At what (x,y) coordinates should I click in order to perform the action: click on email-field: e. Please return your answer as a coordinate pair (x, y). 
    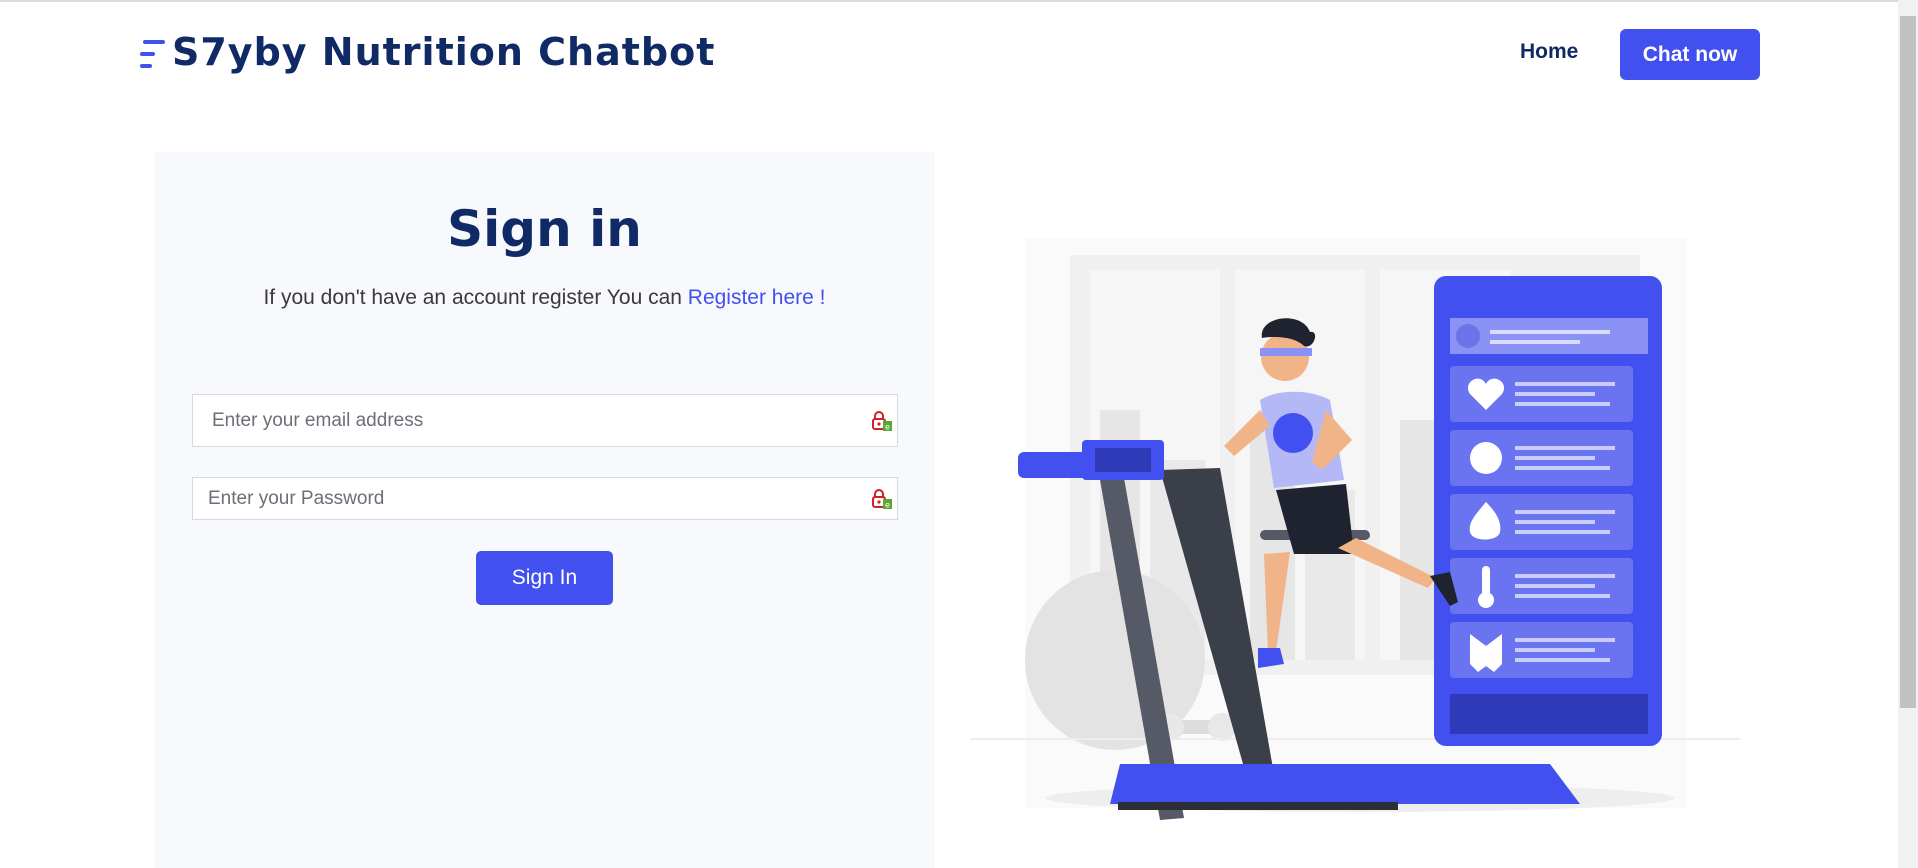
    Looking at the image, I should click on (545, 420).